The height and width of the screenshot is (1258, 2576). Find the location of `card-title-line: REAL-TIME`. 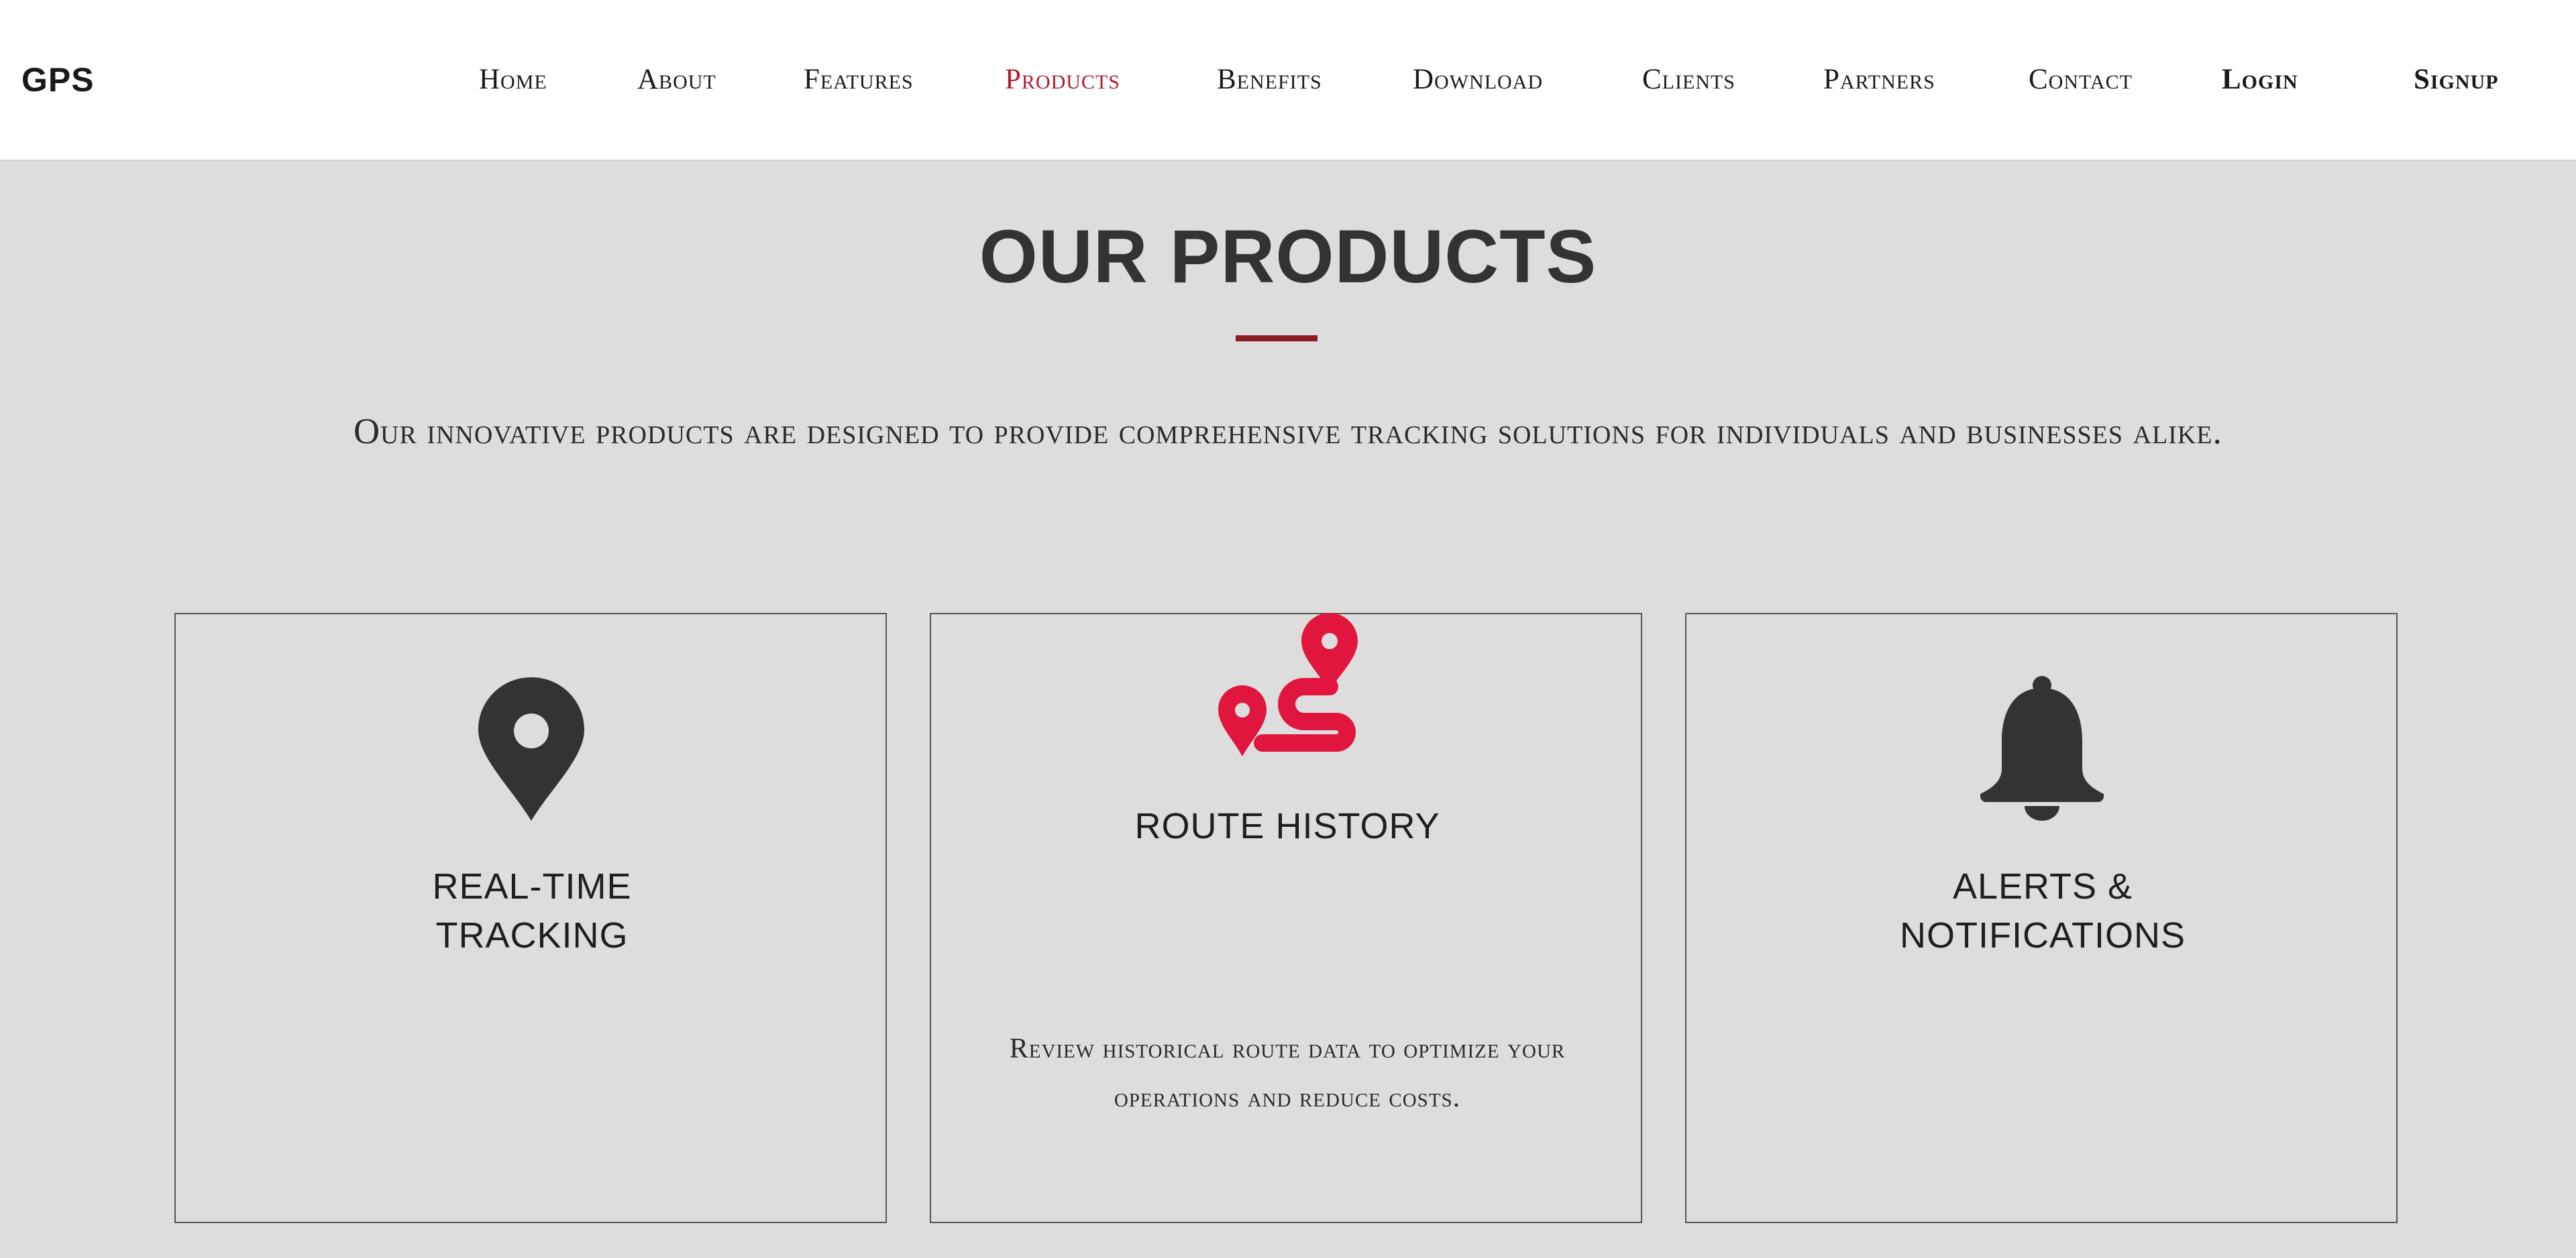

card-title-line: REAL-TIME is located at coordinates (532, 886).